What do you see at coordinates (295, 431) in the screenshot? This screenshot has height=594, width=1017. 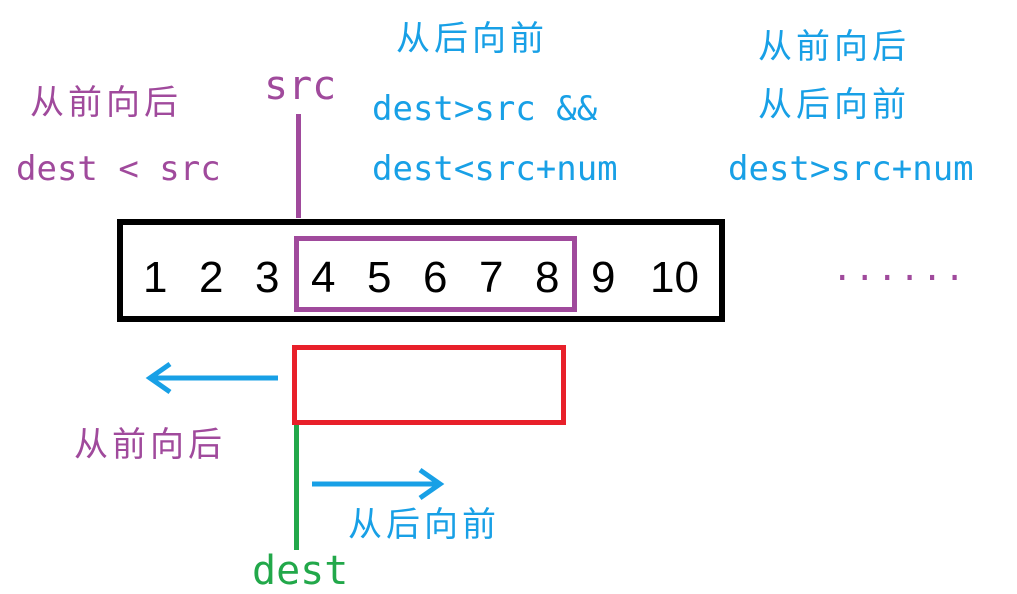 I see `arrows` at bounding box center [295, 431].